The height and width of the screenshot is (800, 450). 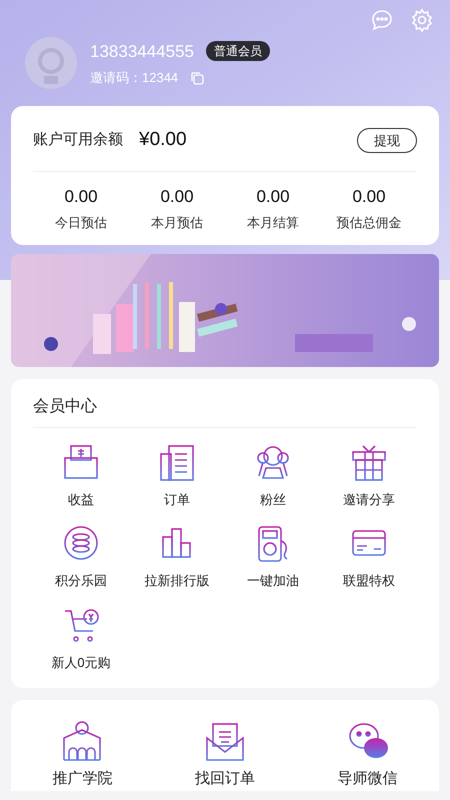 What do you see at coordinates (81, 223) in the screenshot?
I see `stat-label: 今日预估` at bounding box center [81, 223].